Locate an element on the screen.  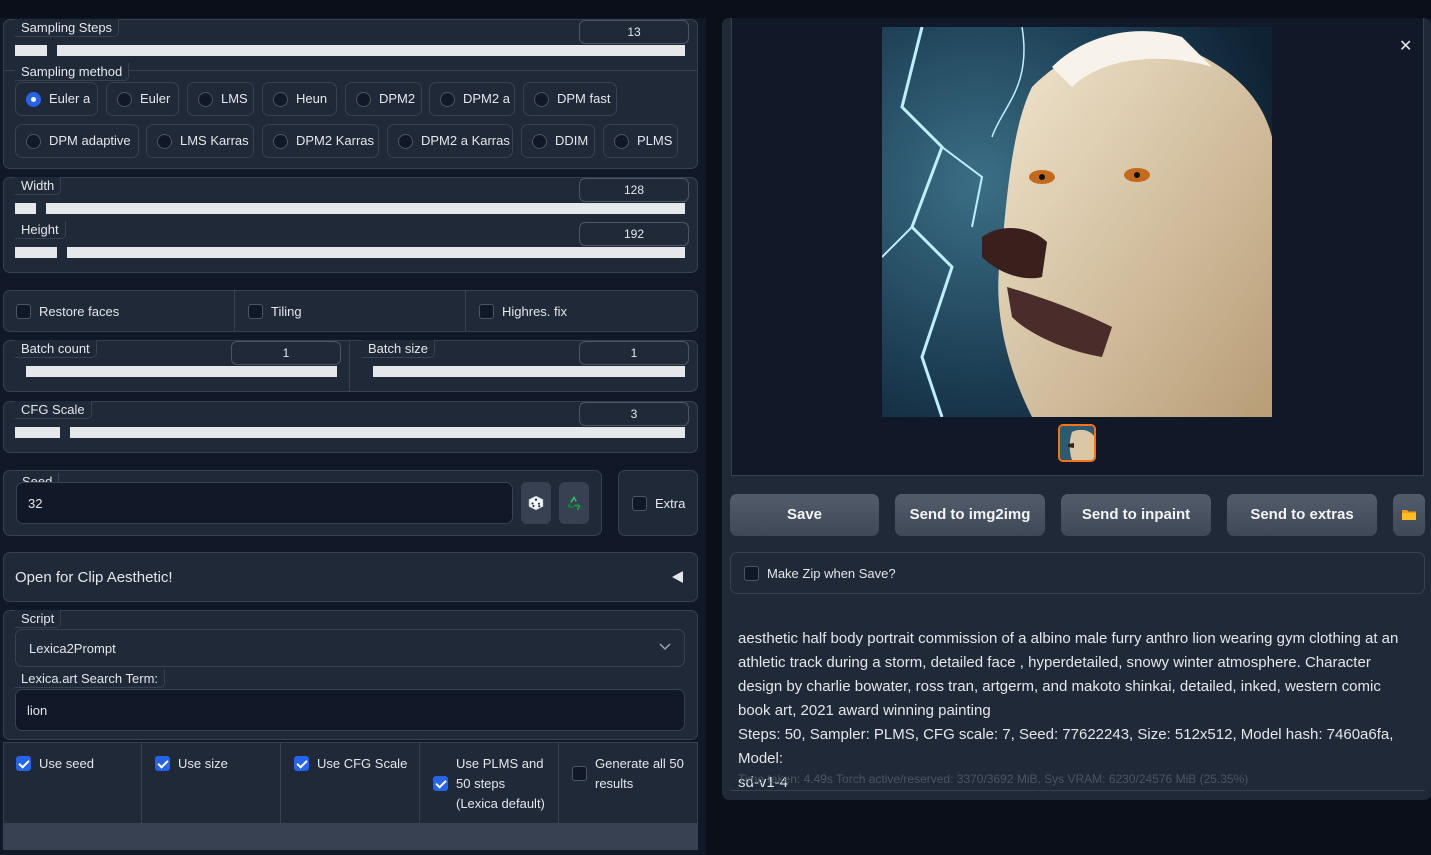
batch-count-input: 1 is located at coordinates (286, 353).